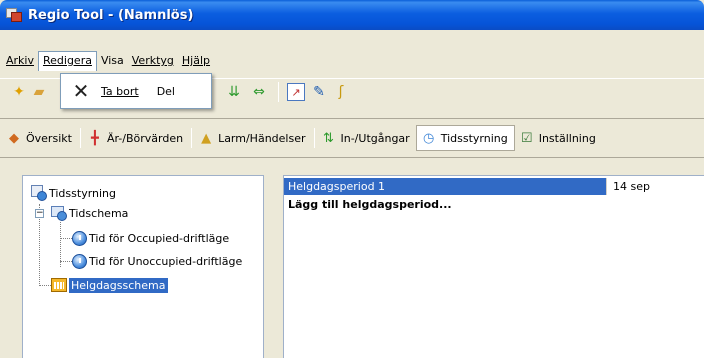 Image resolution: width=704 pixels, height=358 pixels. What do you see at coordinates (278, 92) in the screenshot?
I see `toolbar-separator` at bounding box center [278, 92].